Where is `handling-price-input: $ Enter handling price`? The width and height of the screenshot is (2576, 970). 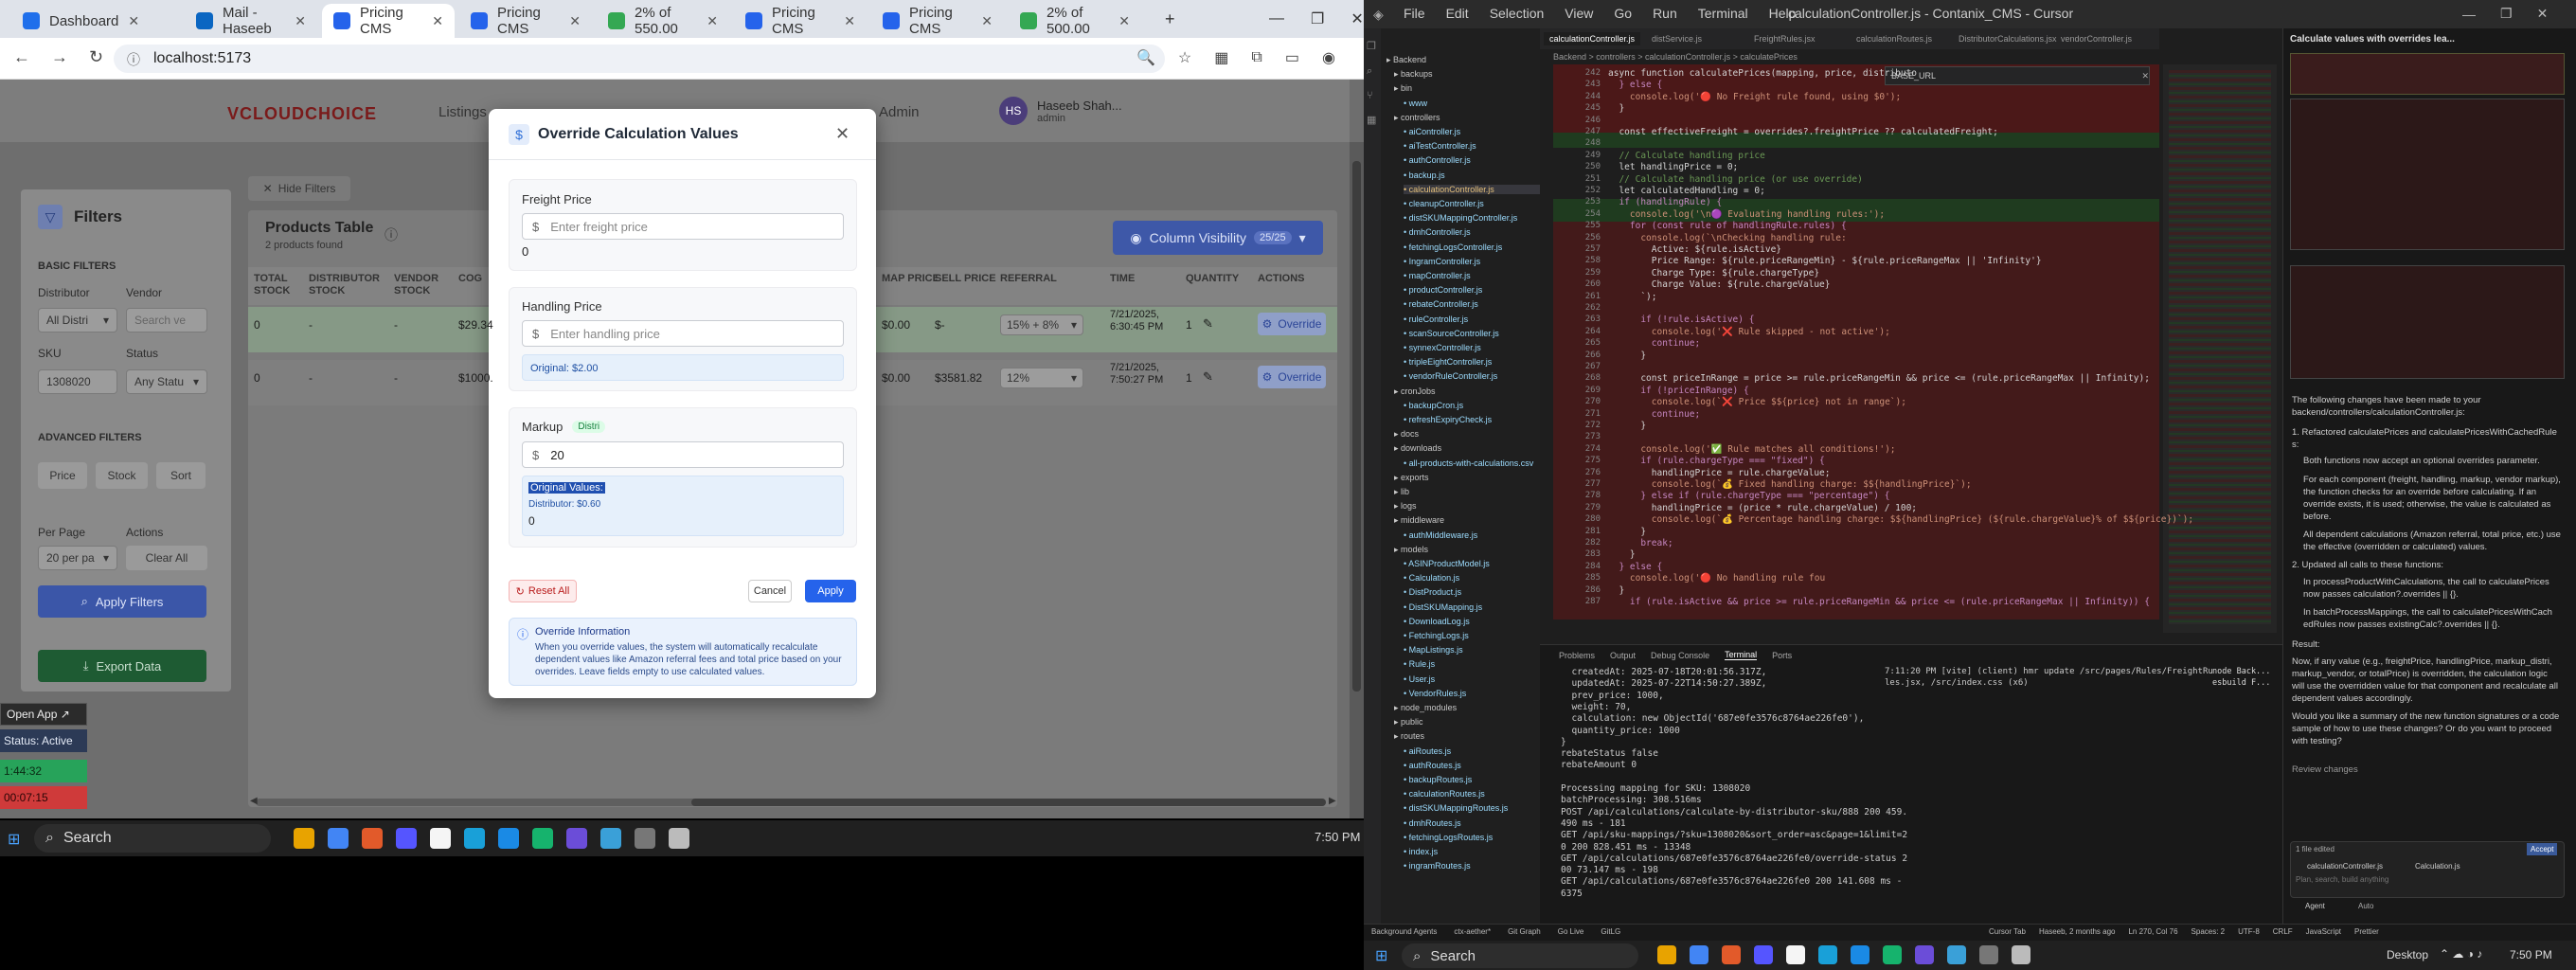
handling-price-input: $ Enter handling price is located at coordinates (683, 333).